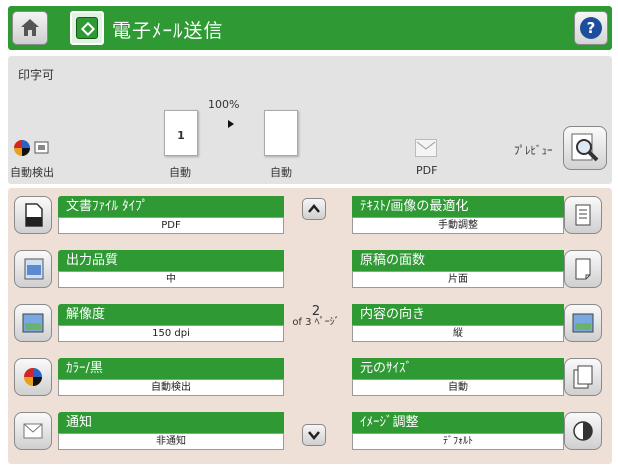 The height and width of the screenshot is (468, 618). What do you see at coordinates (458, 260) in the screenshot?
I see `setting-title: 原稿の面数` at bounding box center [458, 260].